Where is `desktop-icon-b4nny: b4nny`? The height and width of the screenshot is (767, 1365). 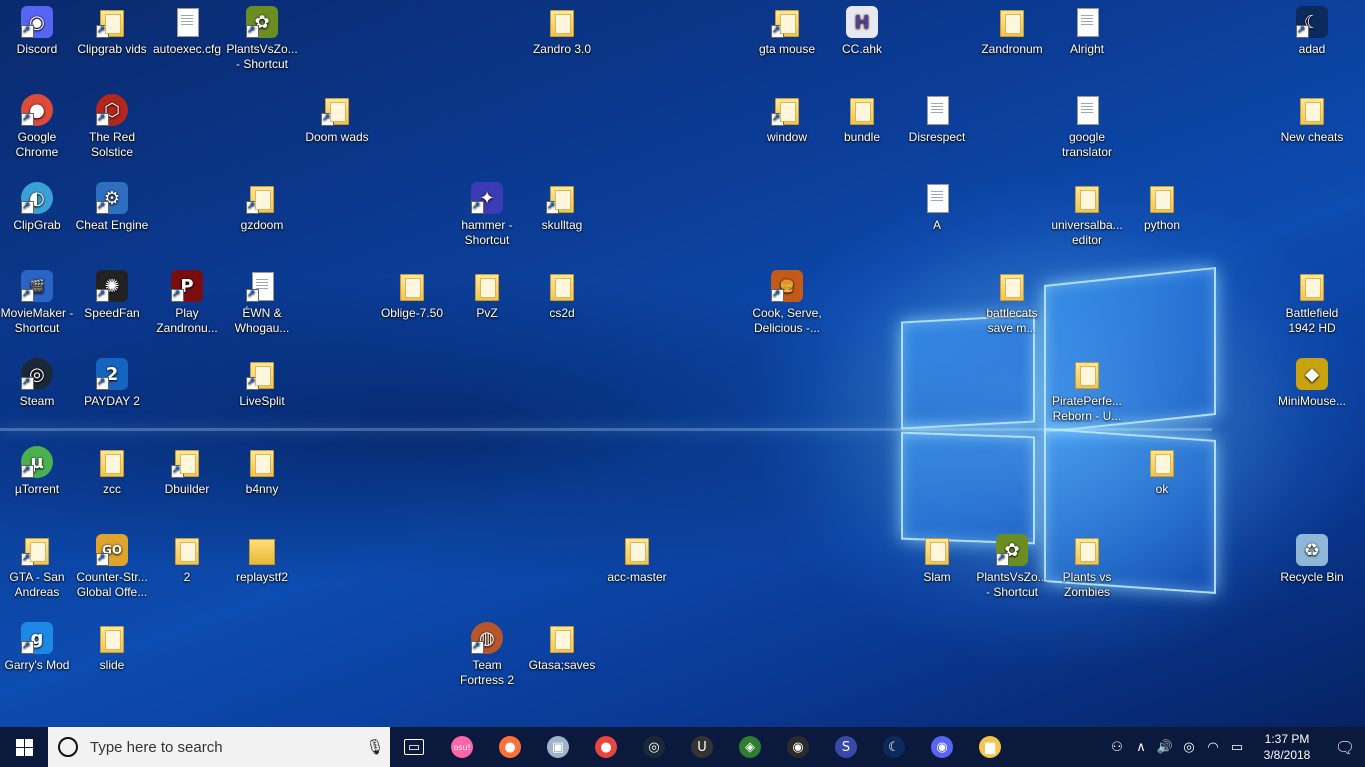
desktop-icon-b4nny: b4nny is located at coordinates (262, 468).